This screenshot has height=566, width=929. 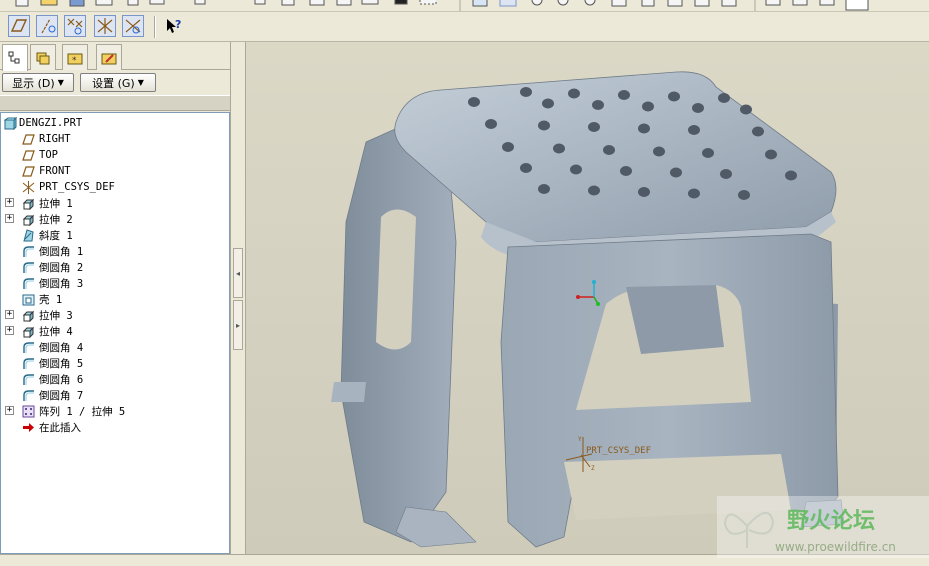 I want to click on spin-center-icon, so click(x=508, y=3).